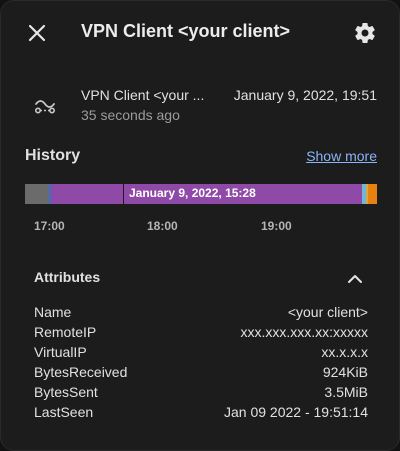 Image resolution: width=400 pixels, height=451 pixels. I want to click on gear-icon, so click(365, 32).